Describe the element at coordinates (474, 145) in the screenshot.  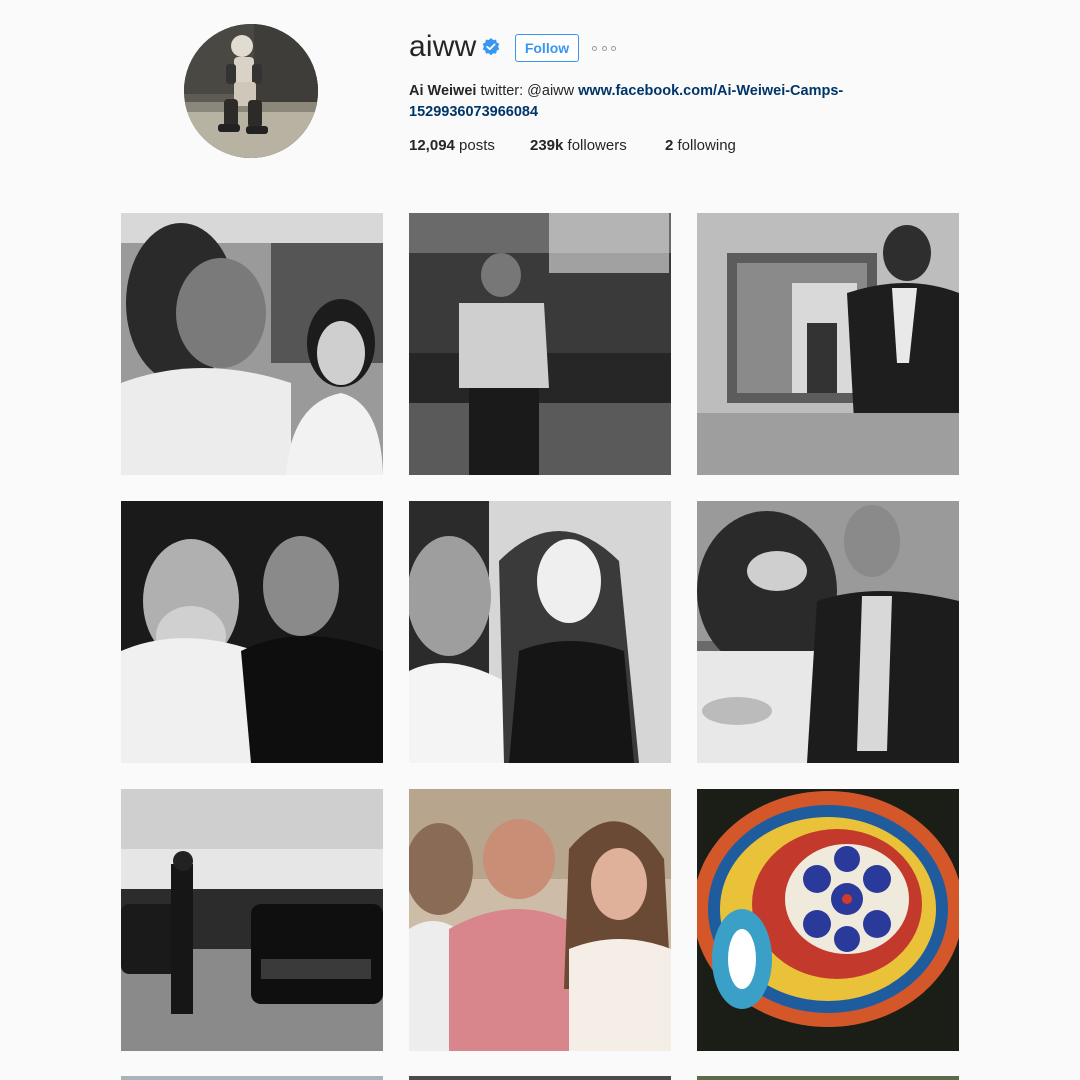
I see `posts-label: posts` at that location.